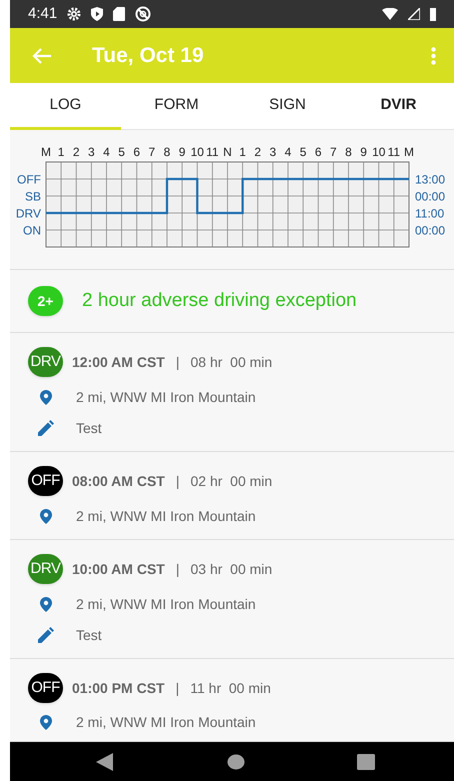 This screenshot has width=454, height=781. What do you see at coordinates (29, 179) in the screenshot?
I see `status-label: OFF` at bounding box center [29, 179].